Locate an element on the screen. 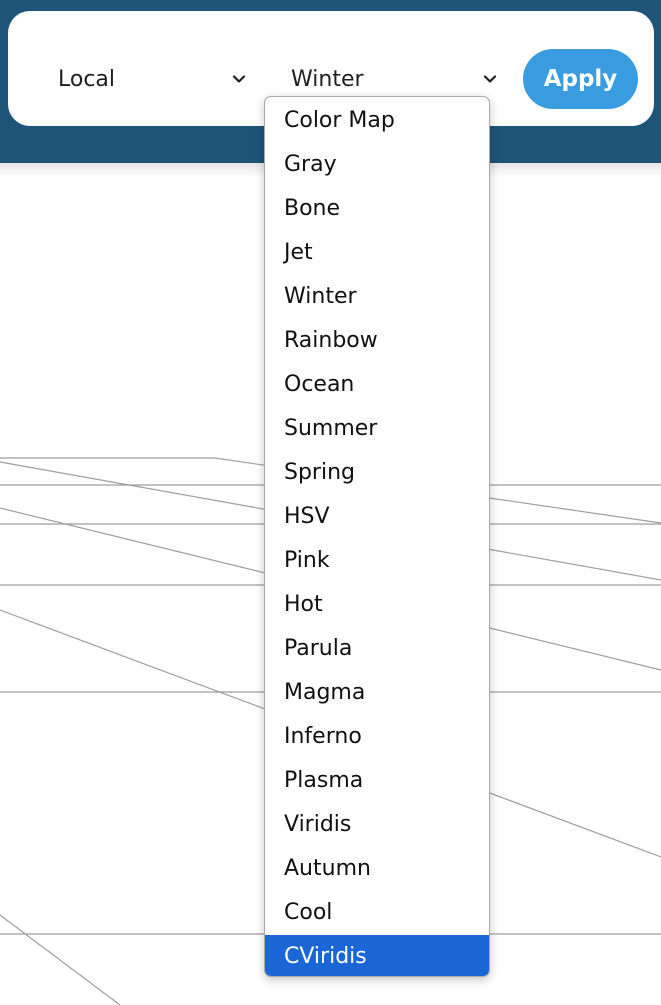  colormap-option: Parula is located at coordinates (377, 649).